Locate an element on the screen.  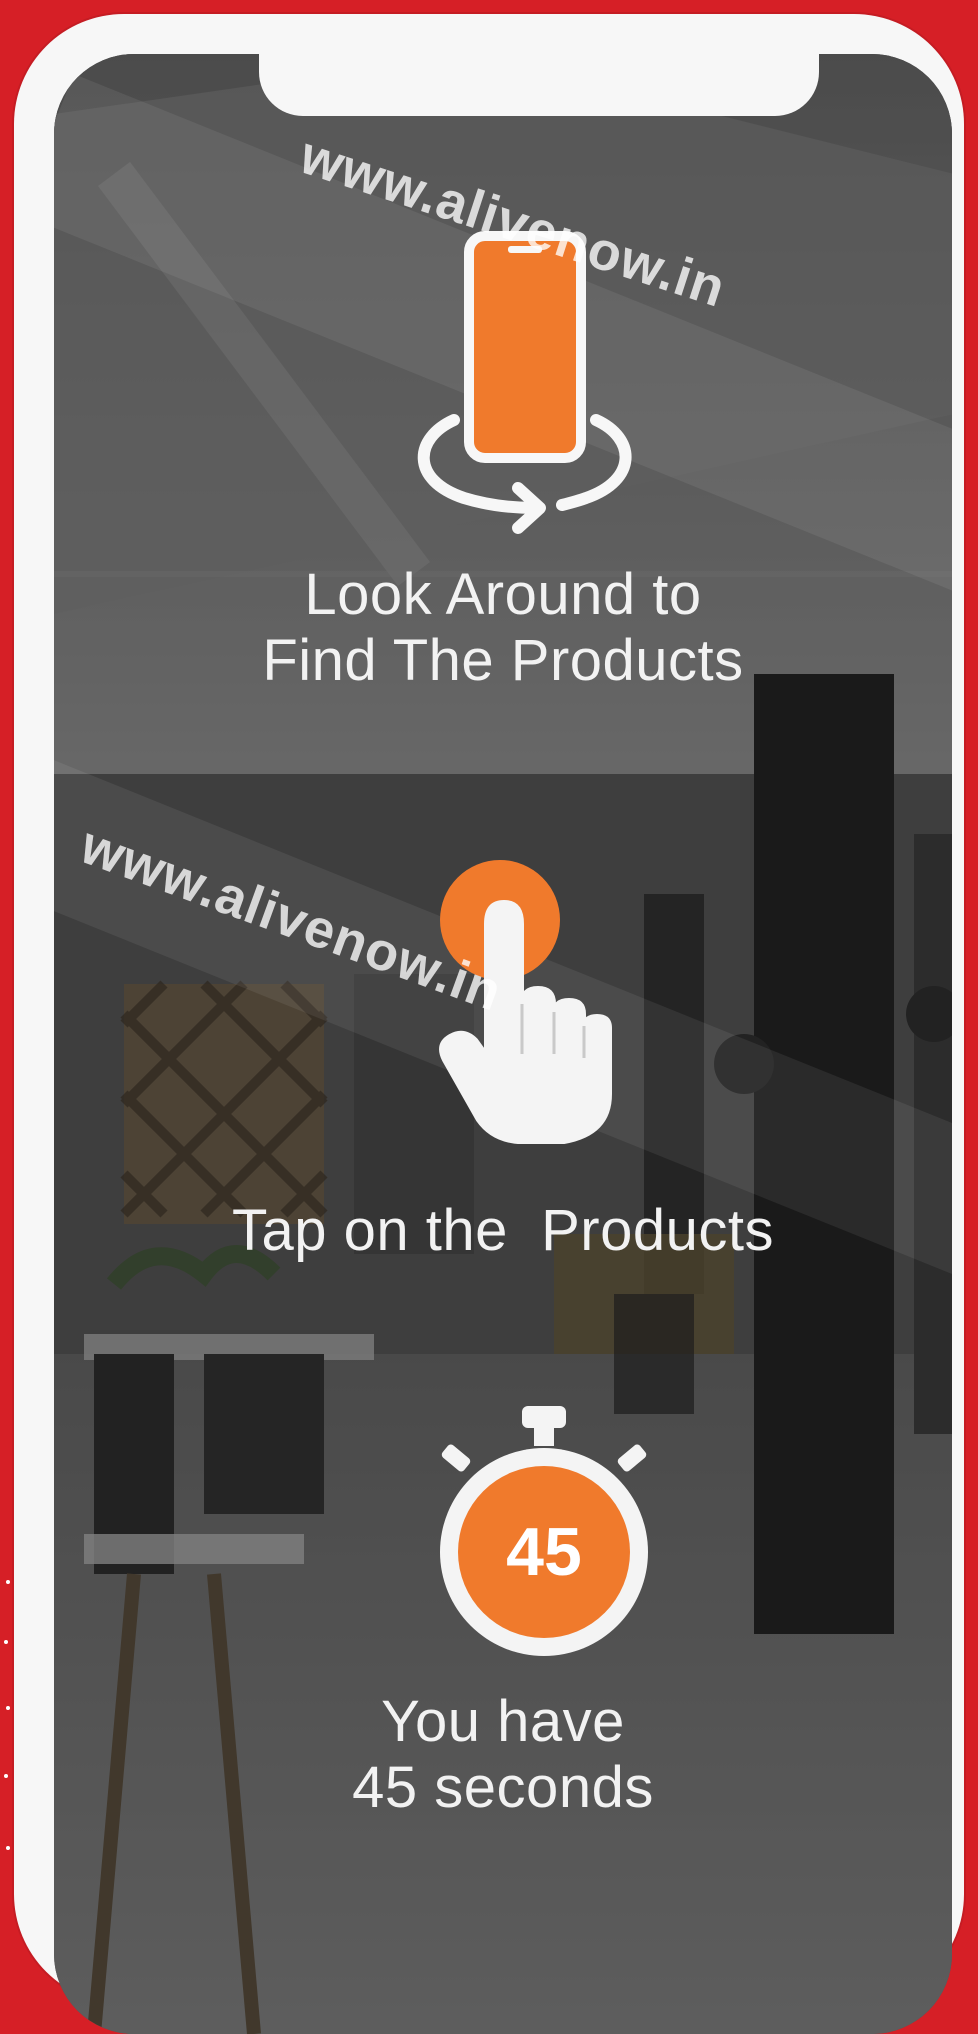
stopwatch-icon: 45 is located at coordinates (544, 1539).